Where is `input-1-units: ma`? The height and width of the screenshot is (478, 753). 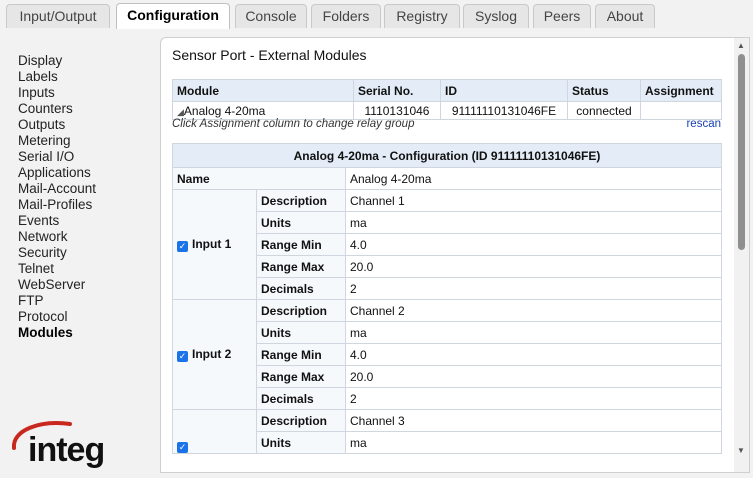 input-1-units: ma is located at coordinates (533, 222).